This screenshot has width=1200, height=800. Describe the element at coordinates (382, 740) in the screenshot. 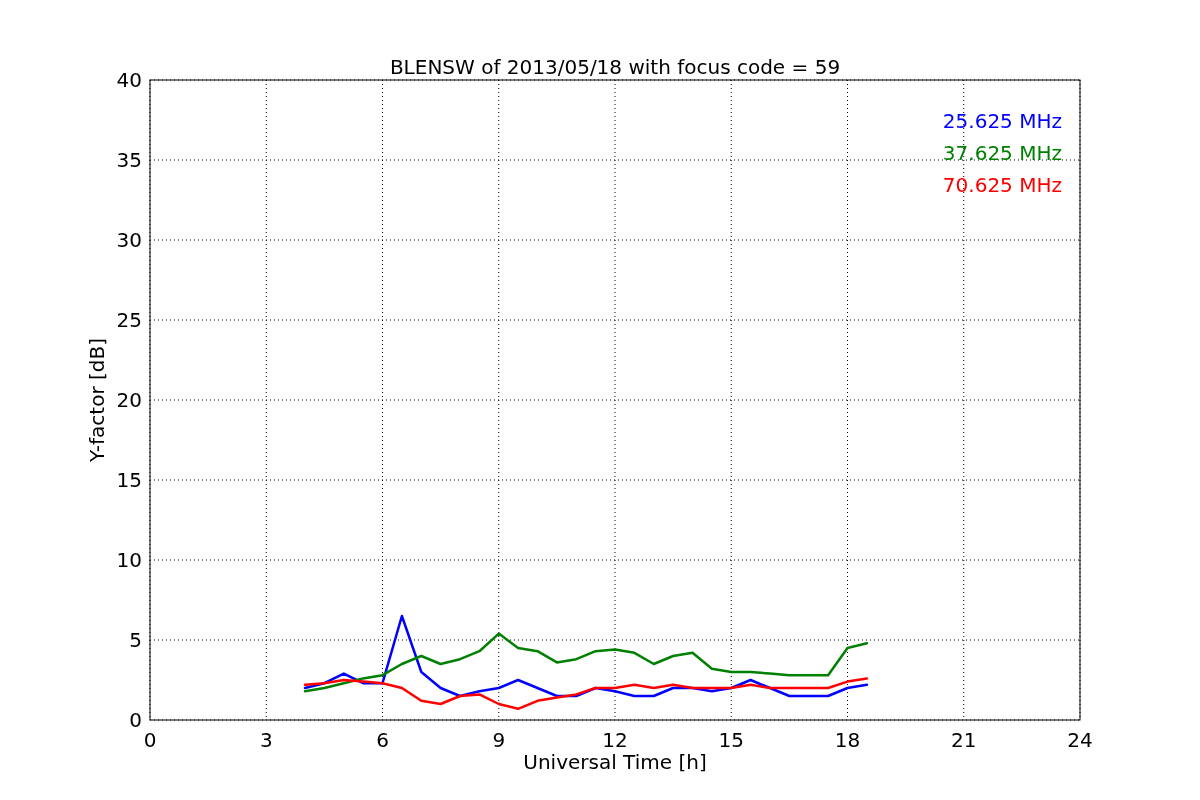

I see `tick-label: 6` at that location.